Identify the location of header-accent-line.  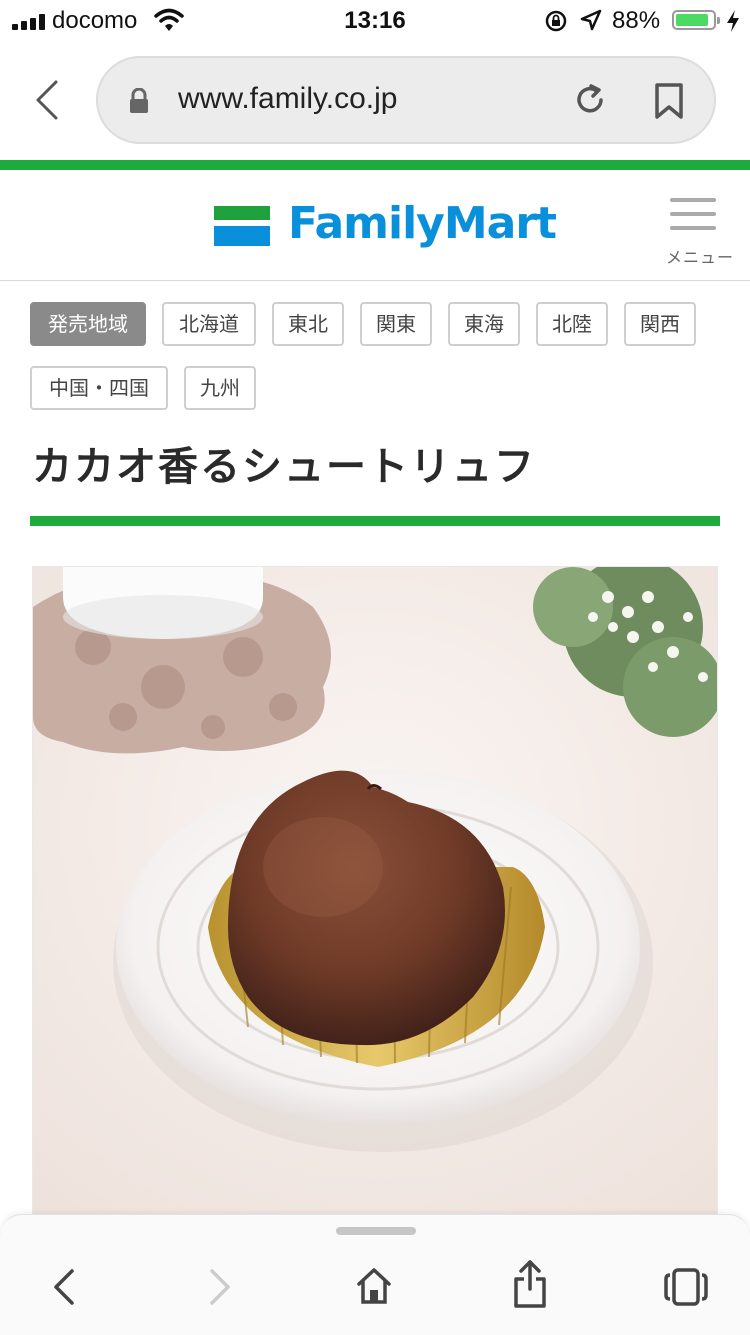
(375, 165).